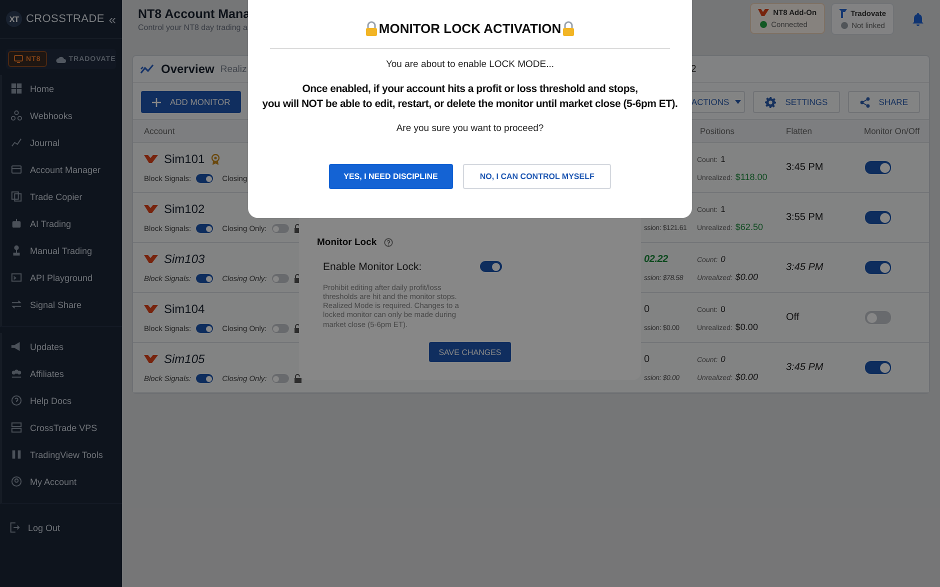 Image resolution: width=940 pixels, height=587 pixels. I want to click on column-header: Positions, so click(717, 131).